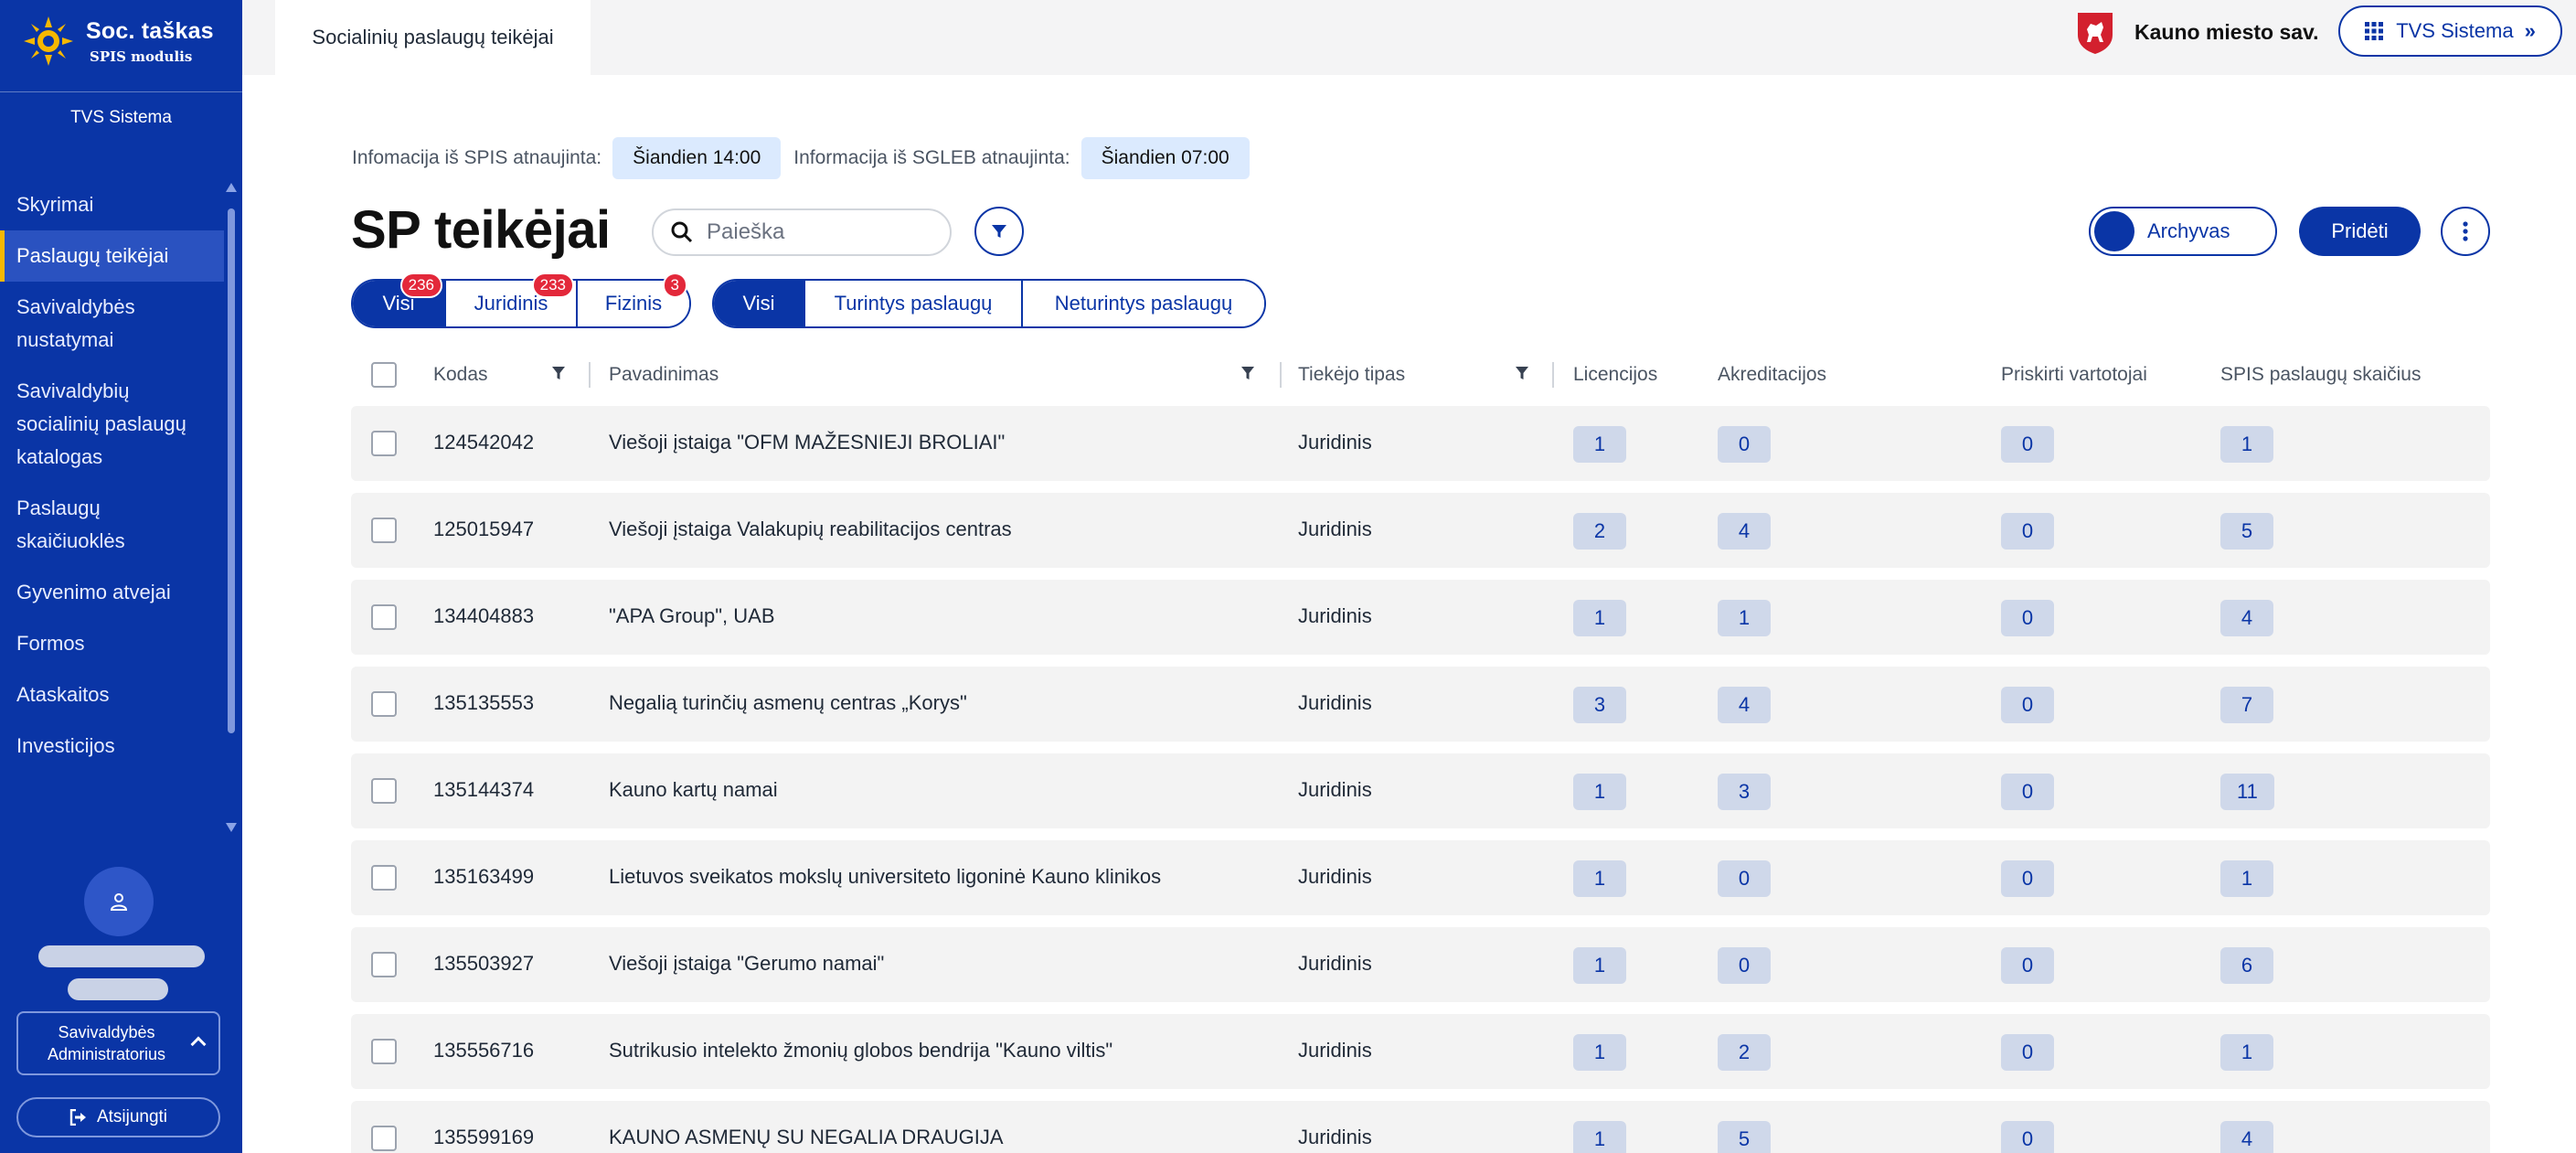 This screenshot has height=1153, width=2576. I want to click on sidebar-scrollbar, so click(231, 507).